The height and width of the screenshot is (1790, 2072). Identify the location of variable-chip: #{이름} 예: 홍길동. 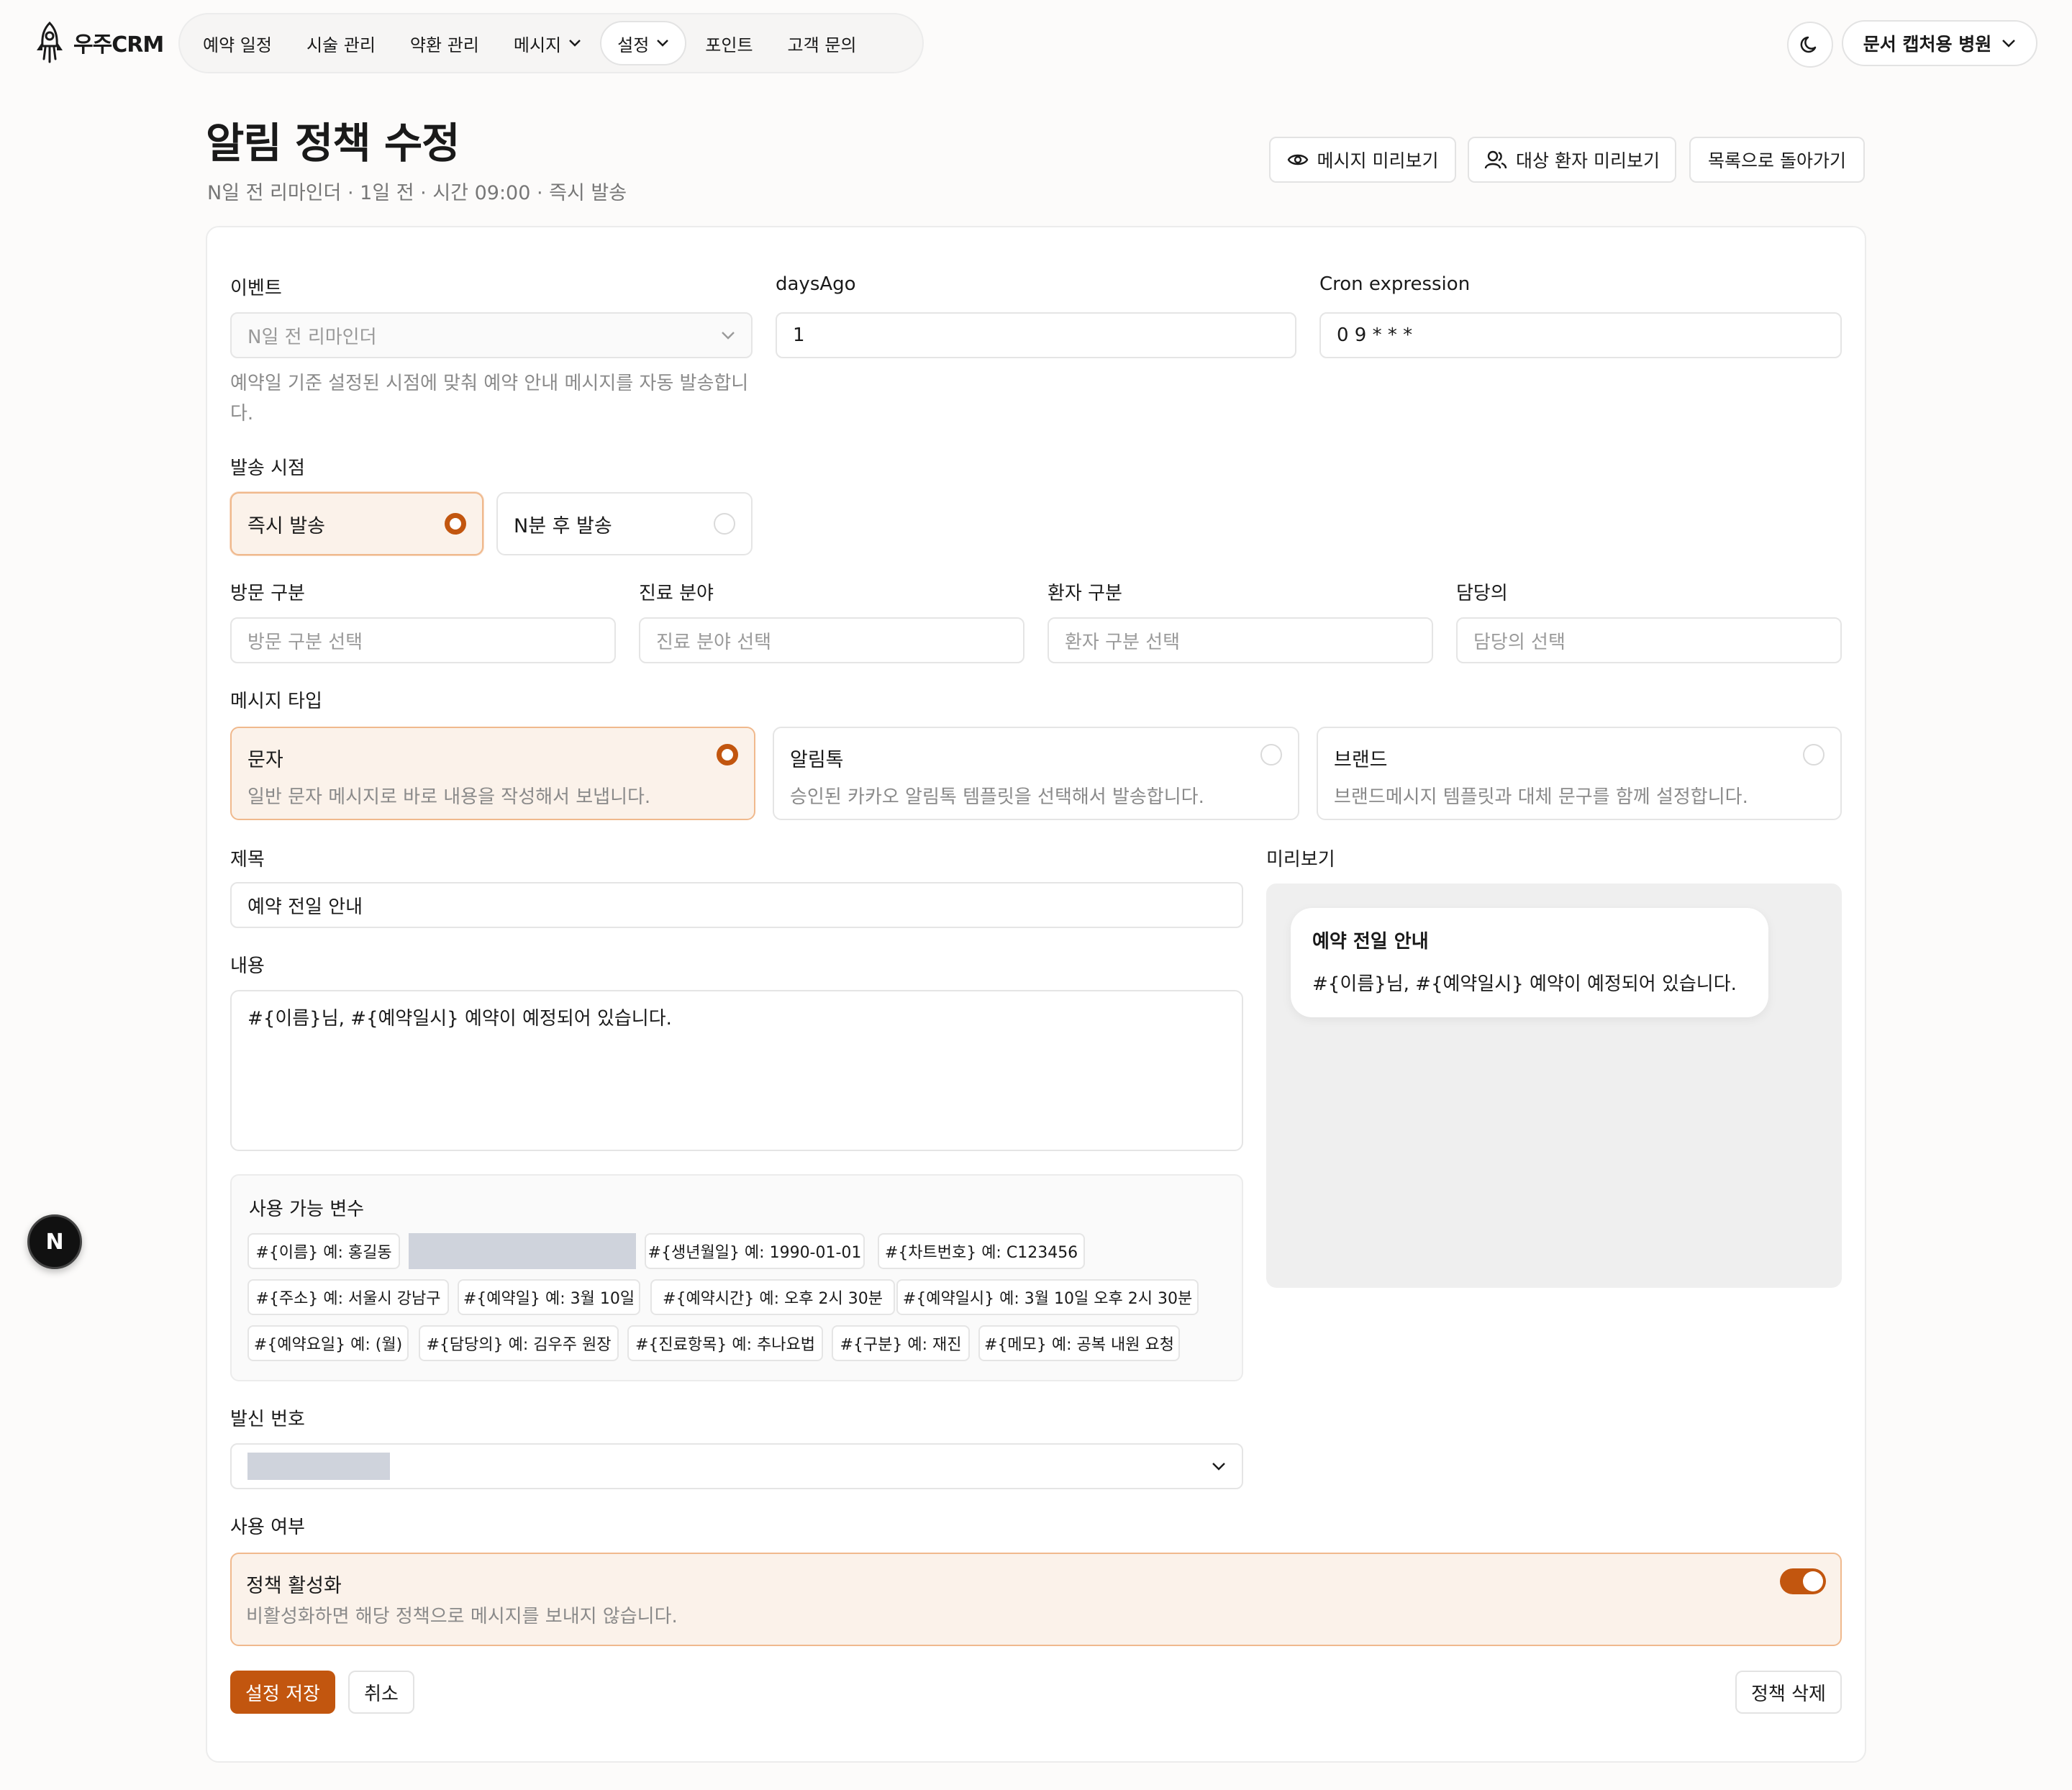
(324, 1251).